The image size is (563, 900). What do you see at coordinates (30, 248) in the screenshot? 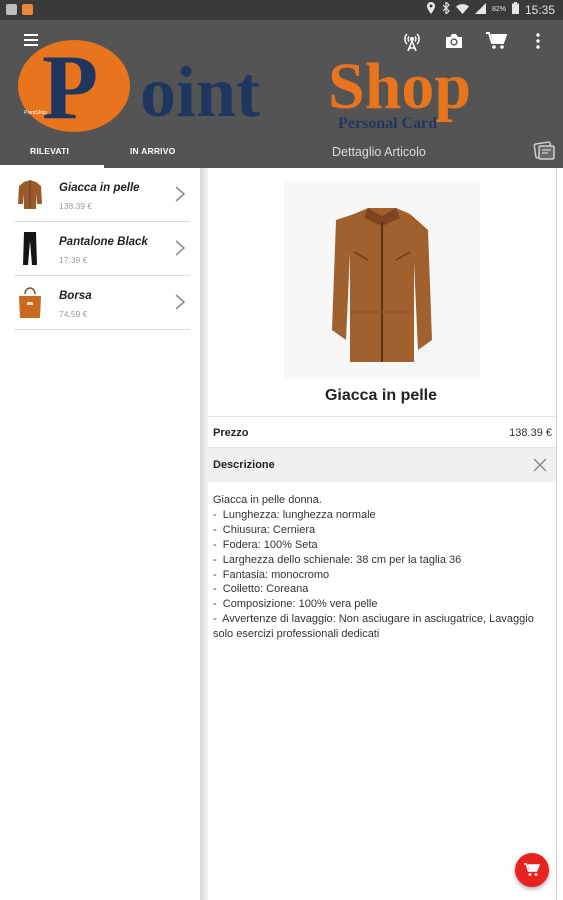
I see `pants-thumbnail-icon` at bounding box center [30, 248].